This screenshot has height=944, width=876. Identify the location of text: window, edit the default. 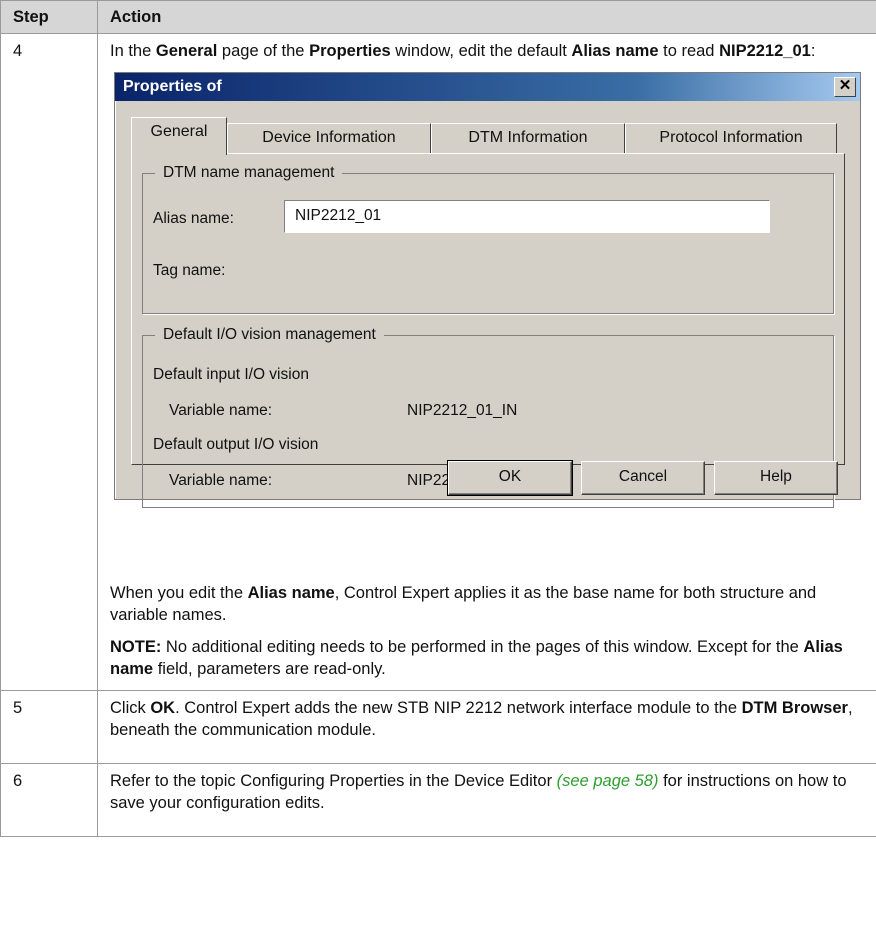
(481, 51).